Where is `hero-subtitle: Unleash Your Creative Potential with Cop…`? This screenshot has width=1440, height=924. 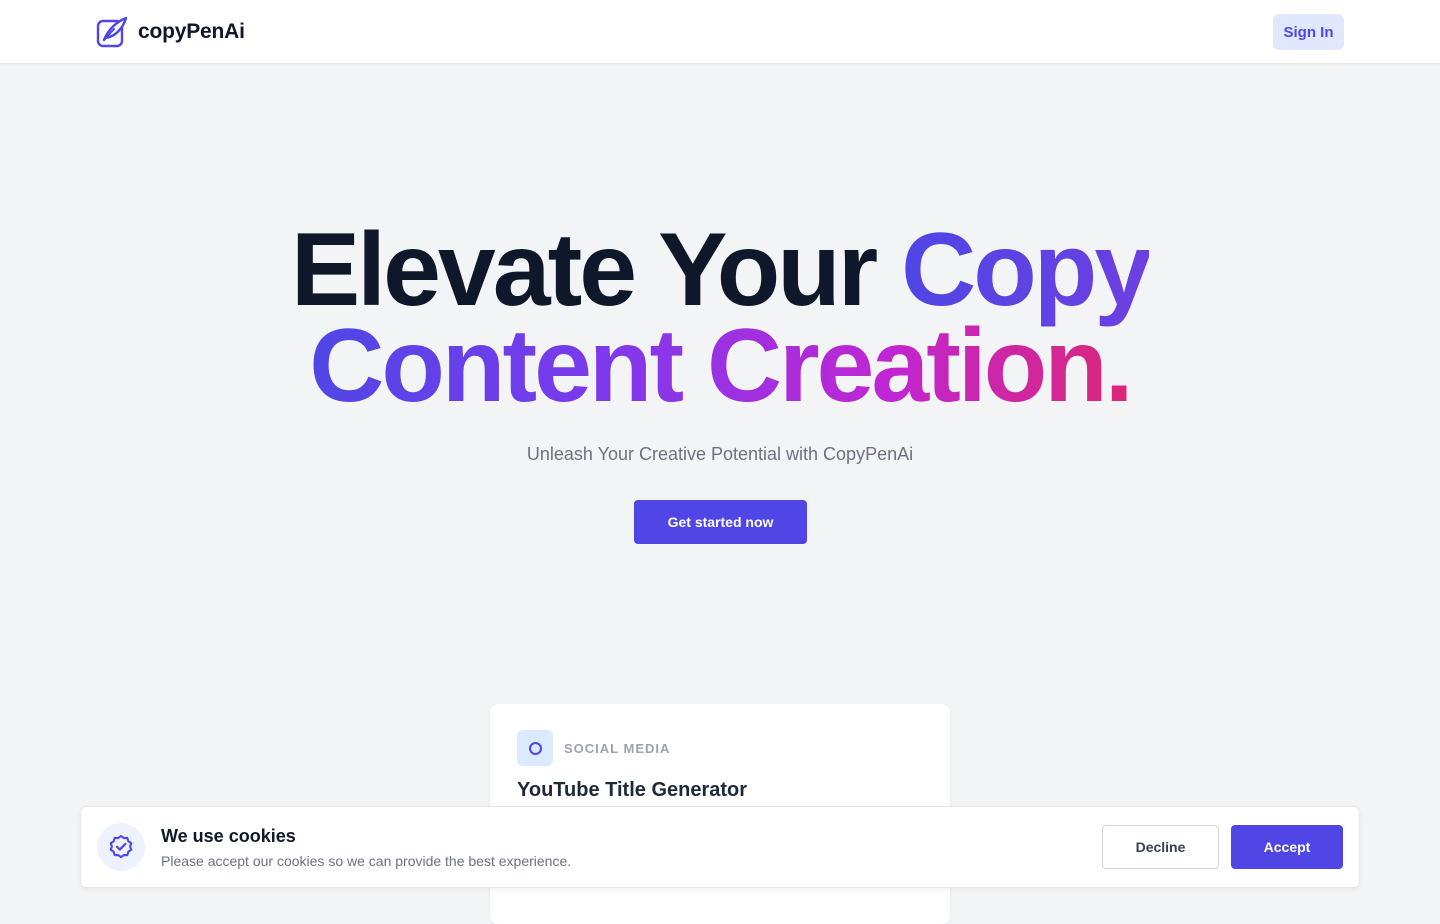
hero-subtitle: Unleash Your Creative Potential with Cop… is located at coordinates (720, 454).